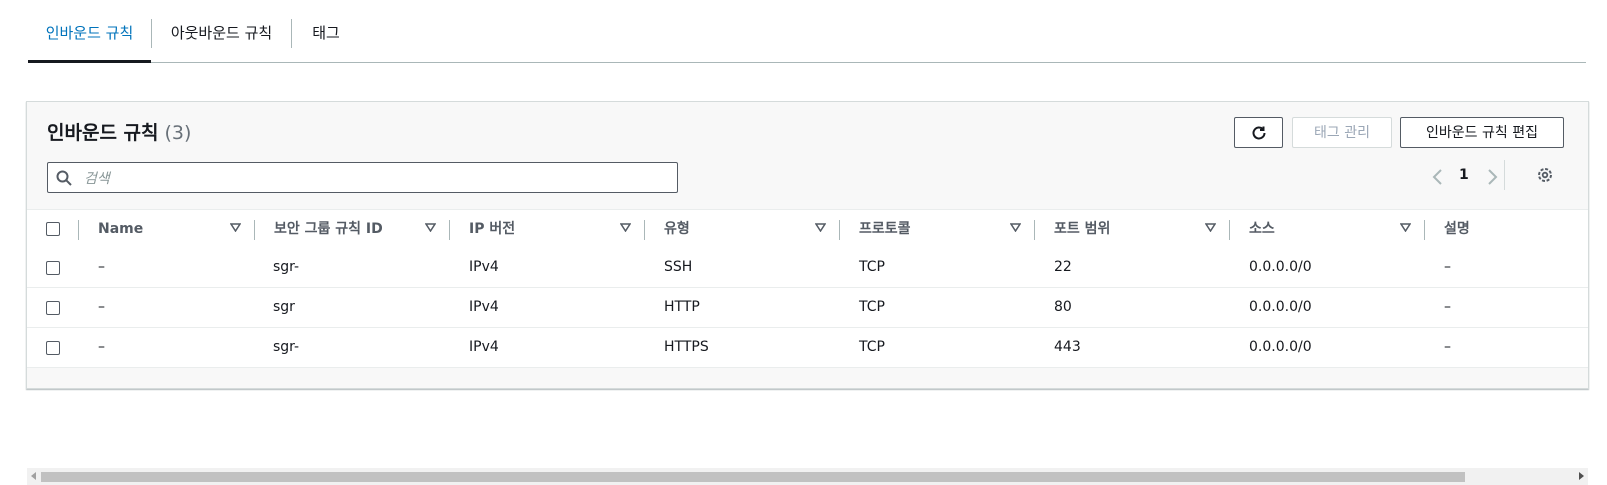  I want to click on tab-outbound-rules: 아웃바운드 규칙, so click(221, 31).